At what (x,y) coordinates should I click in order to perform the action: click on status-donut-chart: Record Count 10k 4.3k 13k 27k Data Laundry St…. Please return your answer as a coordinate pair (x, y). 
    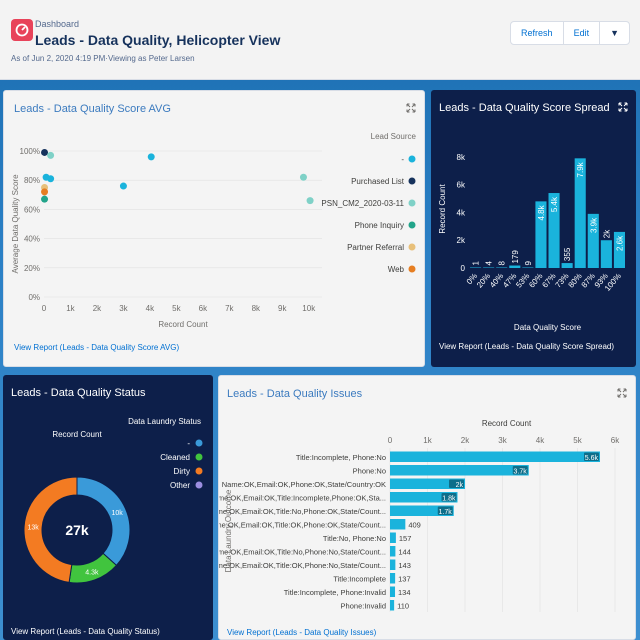
    Looking at the image, I should click on (113, 500).